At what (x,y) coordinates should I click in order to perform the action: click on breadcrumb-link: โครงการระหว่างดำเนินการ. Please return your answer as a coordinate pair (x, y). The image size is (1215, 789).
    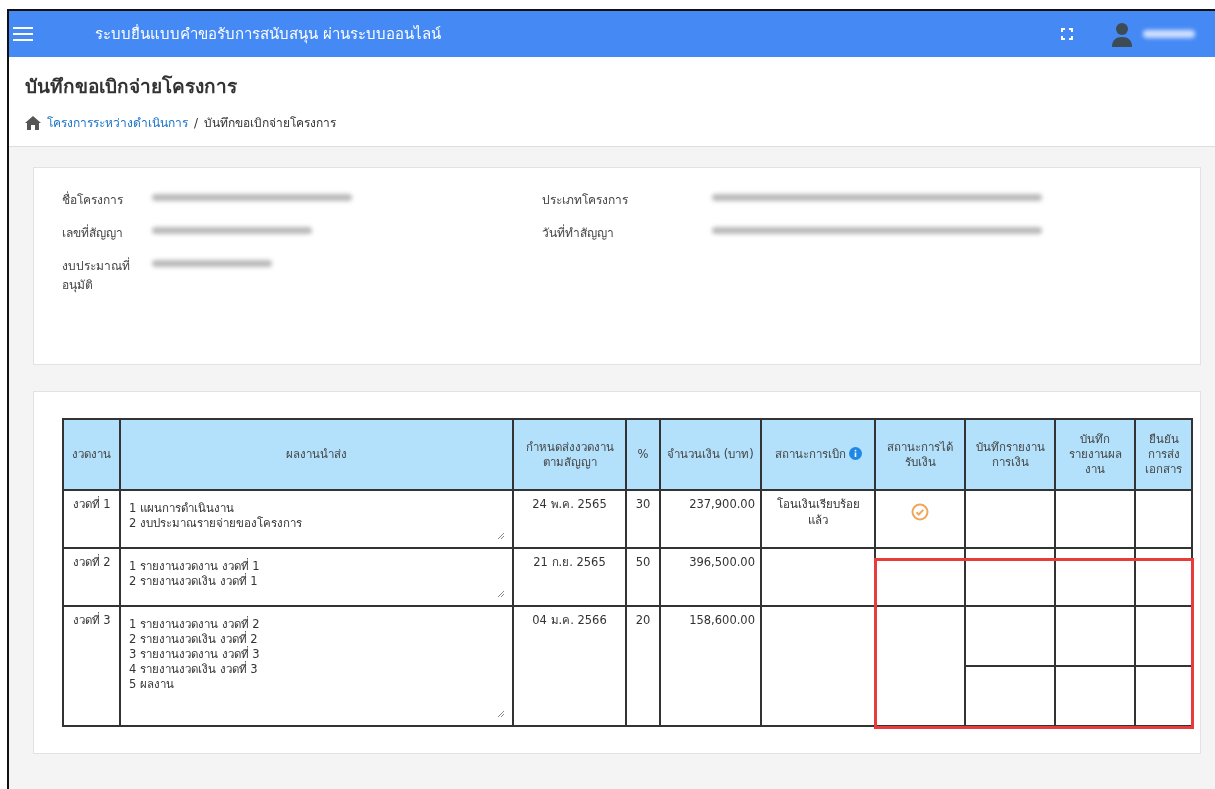
    Looking at the image, I should click on (117, 122).